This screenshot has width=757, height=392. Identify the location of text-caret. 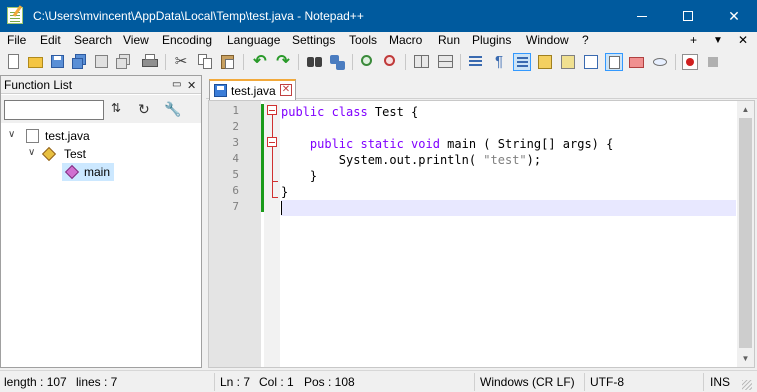
(281, 208).